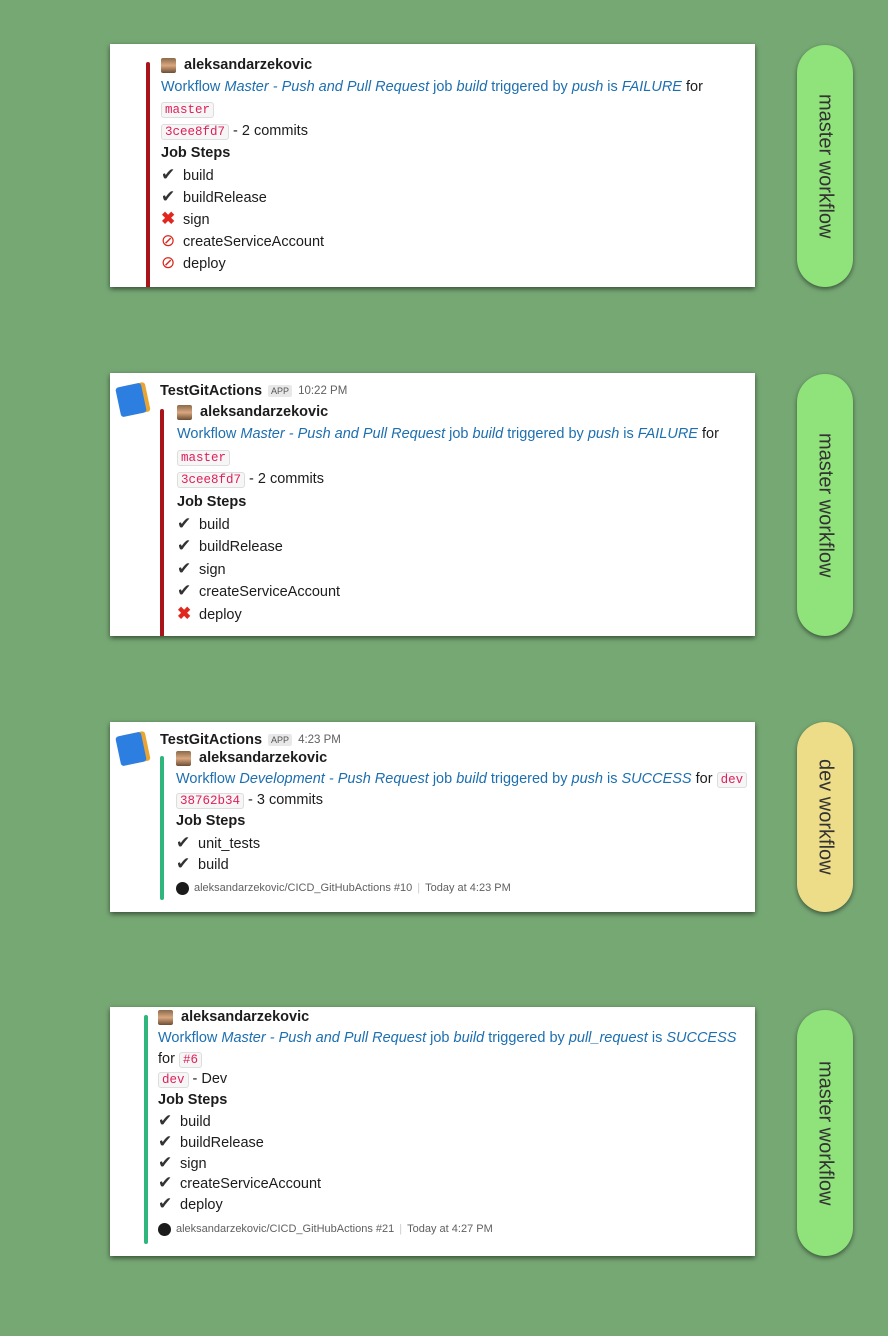 This screenshot has width=888, height=1336. I want to click on message-header: TestGitActions APP 10:22 PM, so click(253, 391).